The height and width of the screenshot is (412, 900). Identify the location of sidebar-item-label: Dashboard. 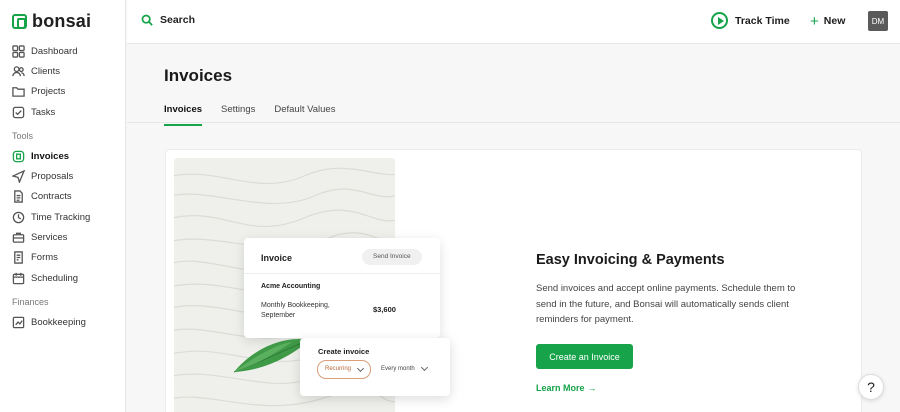
(54, 51).